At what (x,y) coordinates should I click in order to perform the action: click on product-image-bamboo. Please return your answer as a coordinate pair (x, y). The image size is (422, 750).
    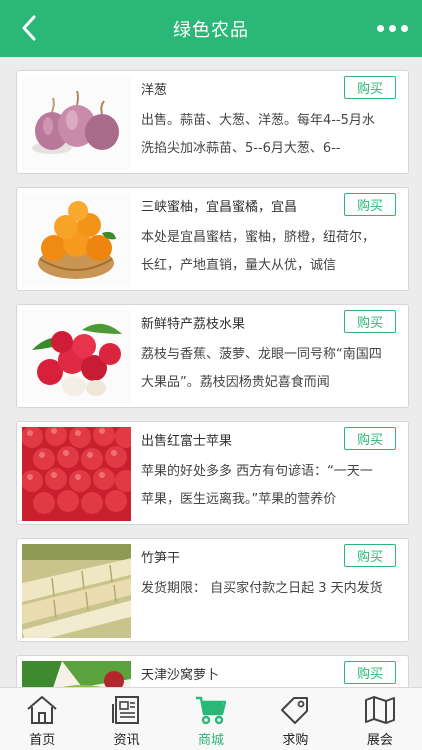
    Looking at the image, I should click on (76, 591).